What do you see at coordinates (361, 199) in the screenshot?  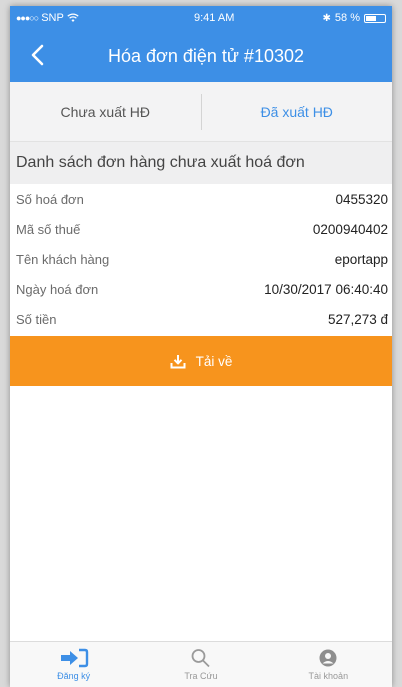 I see `detail-value: 0455320` at bounding box center [361, 199].